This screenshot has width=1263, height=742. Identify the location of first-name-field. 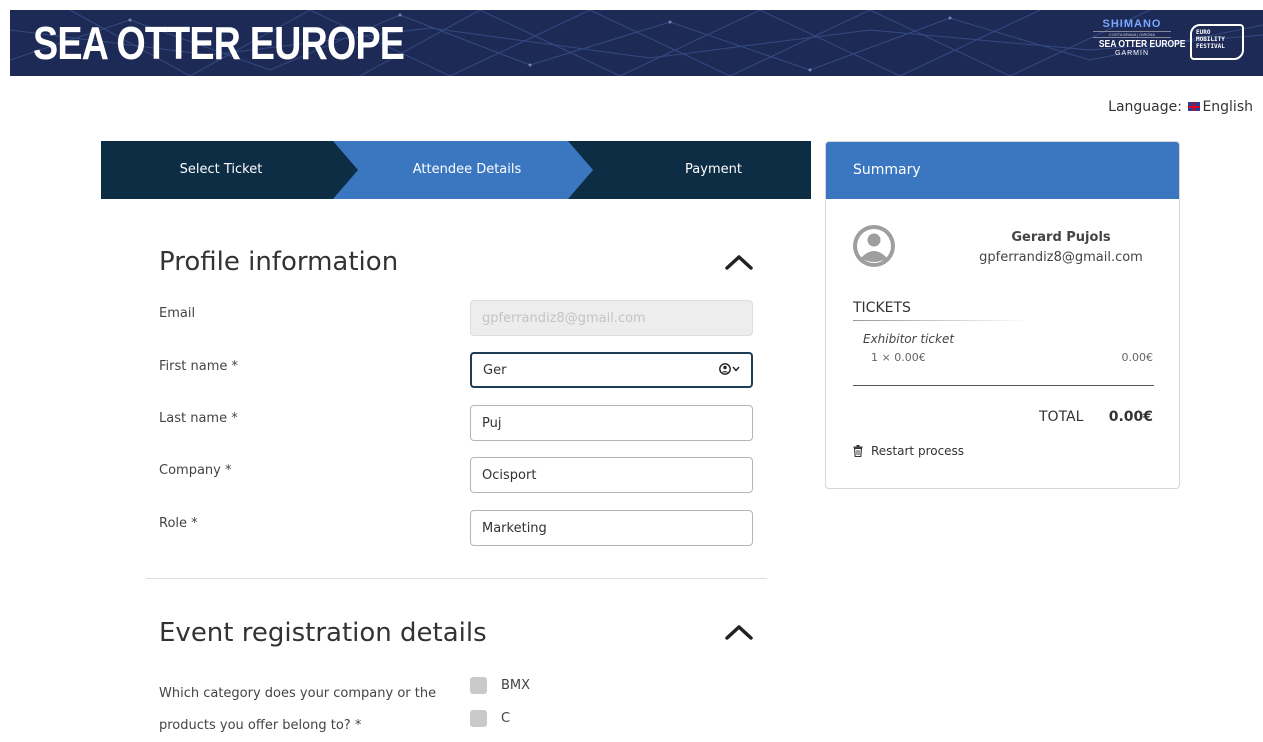
(611, 370).